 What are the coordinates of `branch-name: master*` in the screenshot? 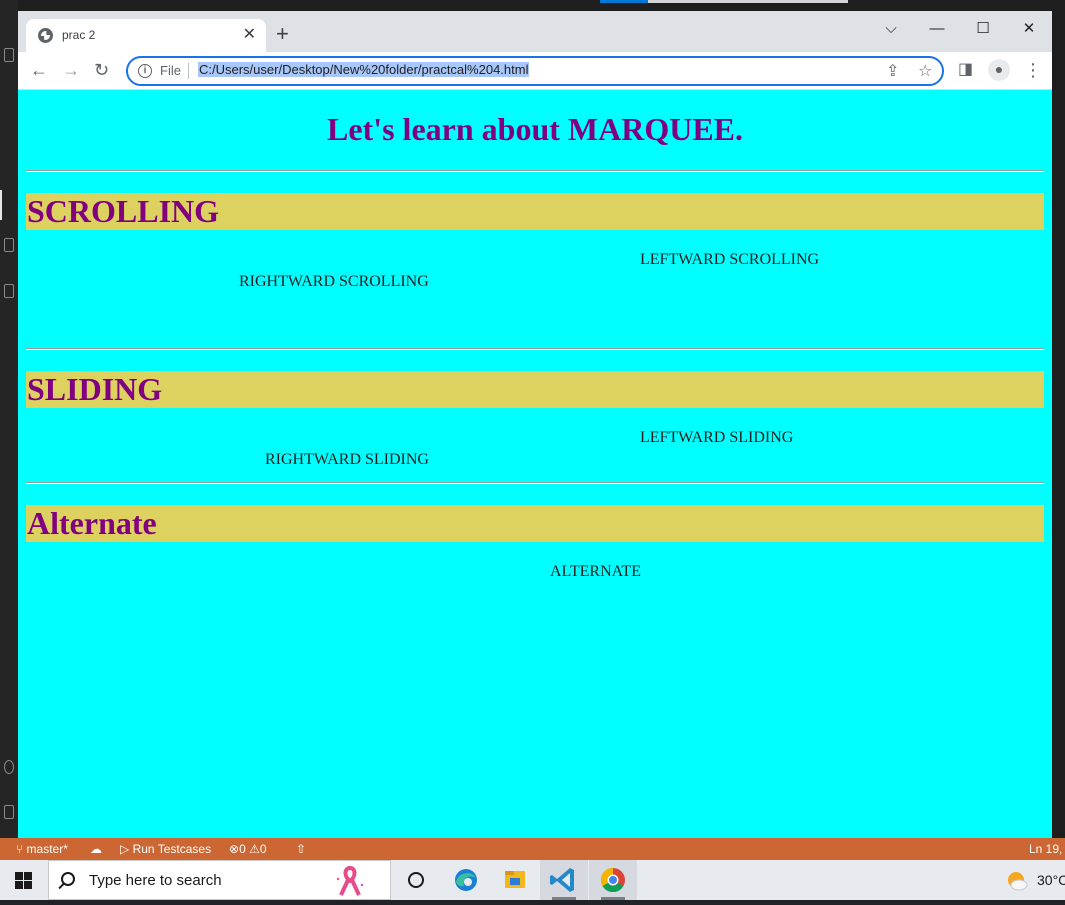 It's located at (47, 849).